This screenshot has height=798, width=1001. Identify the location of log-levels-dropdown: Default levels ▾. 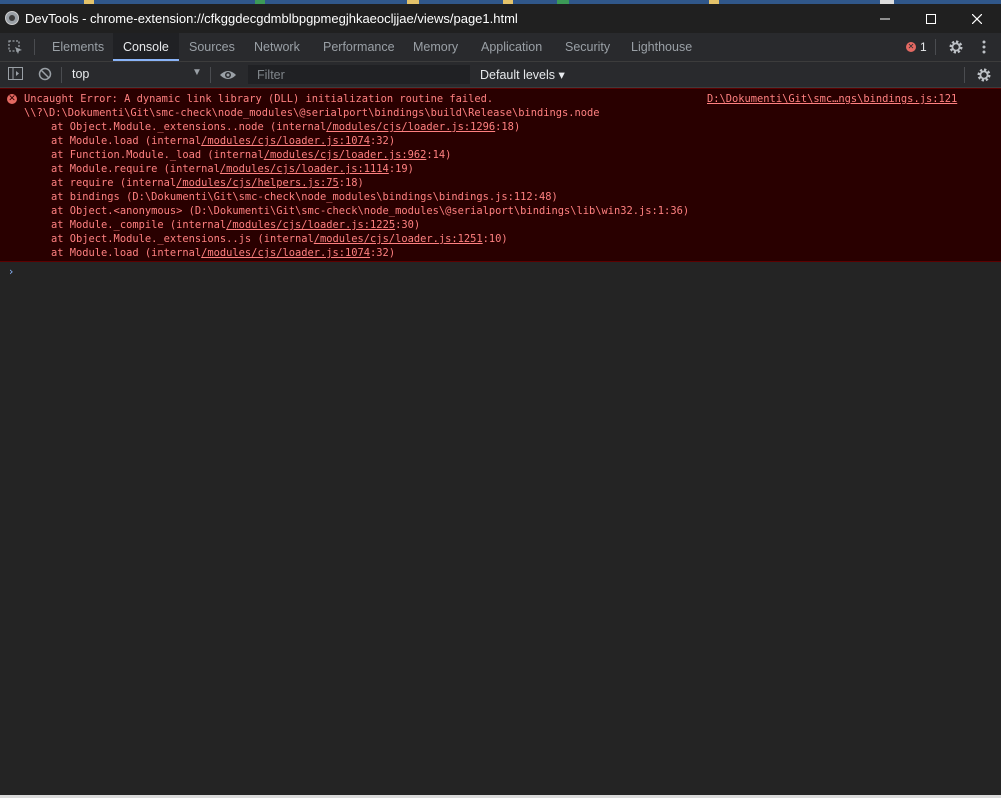
(522, 74).